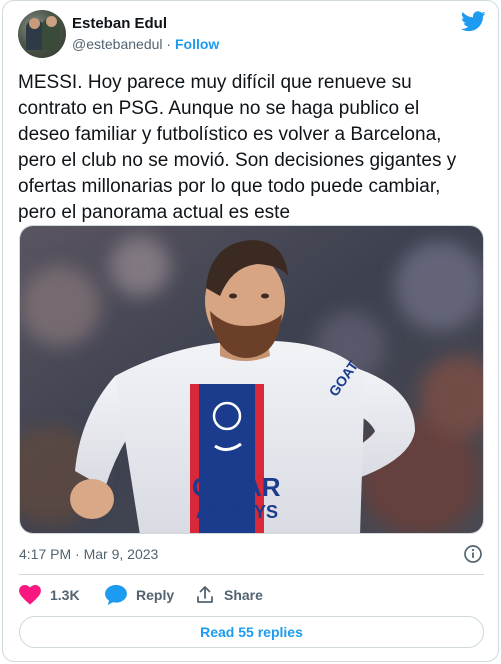  Describe the element at coordinates (116, 595) in the screenshot. I see `reply-bubble-icon` at that location.